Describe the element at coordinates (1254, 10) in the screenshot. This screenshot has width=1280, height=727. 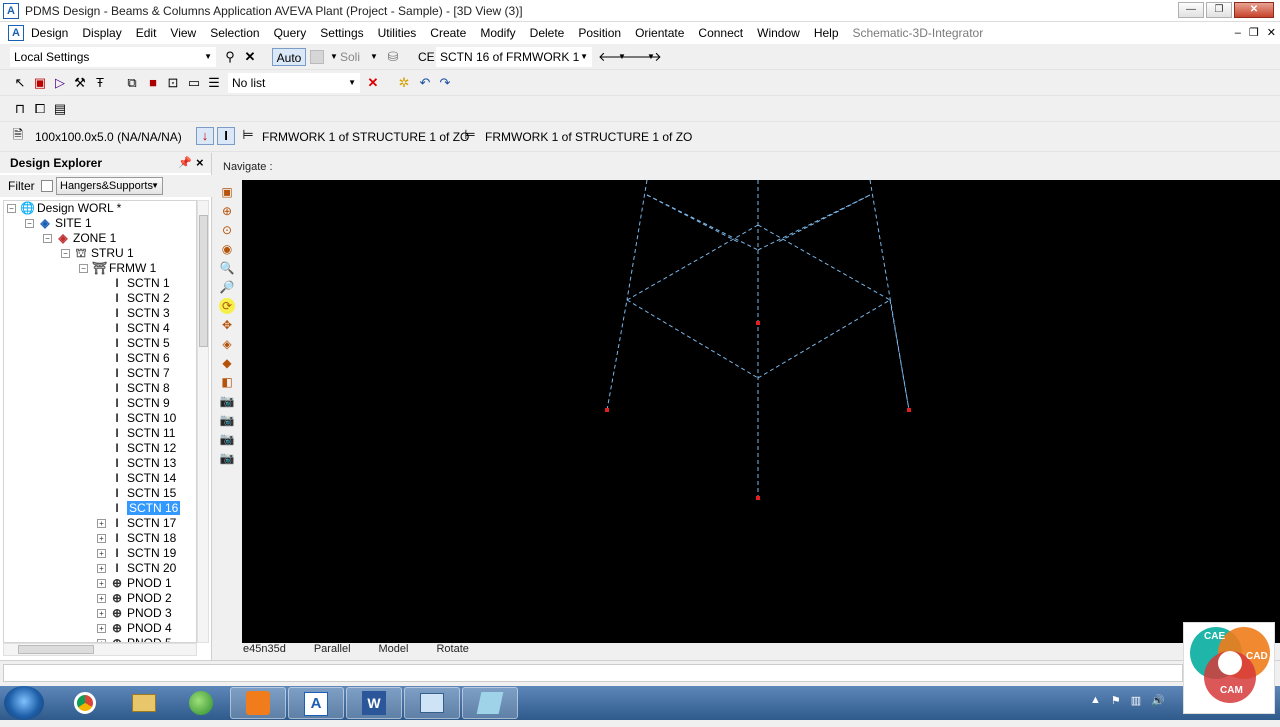
I see `close-button: ✕` at that location.